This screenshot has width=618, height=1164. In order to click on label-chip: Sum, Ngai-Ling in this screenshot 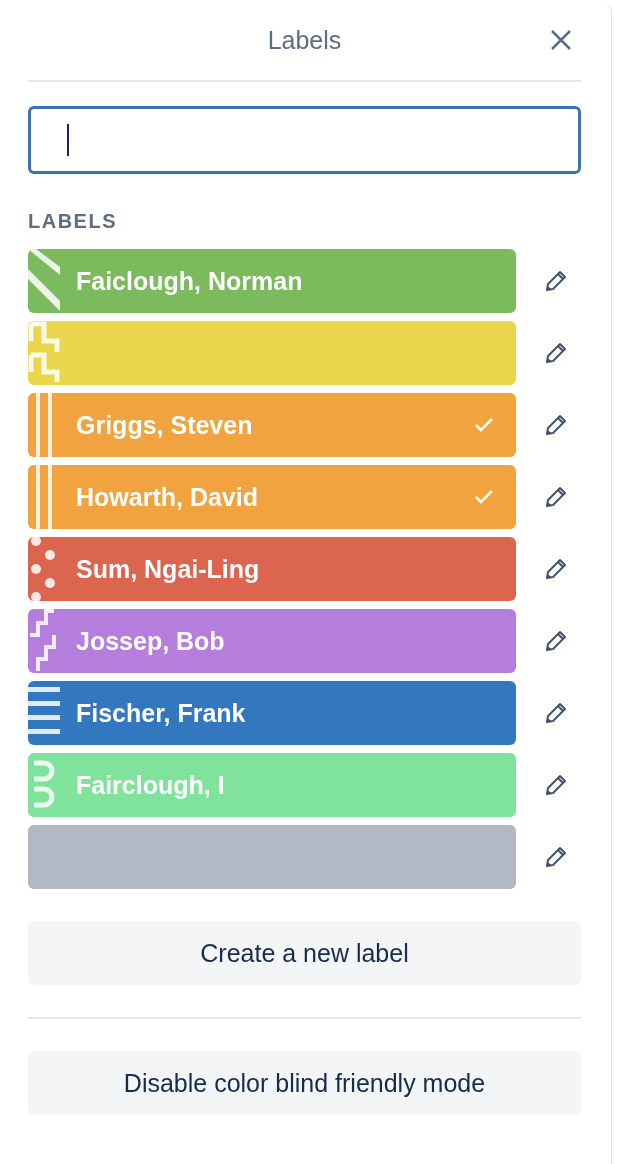, I will do `click(272, 569)`.